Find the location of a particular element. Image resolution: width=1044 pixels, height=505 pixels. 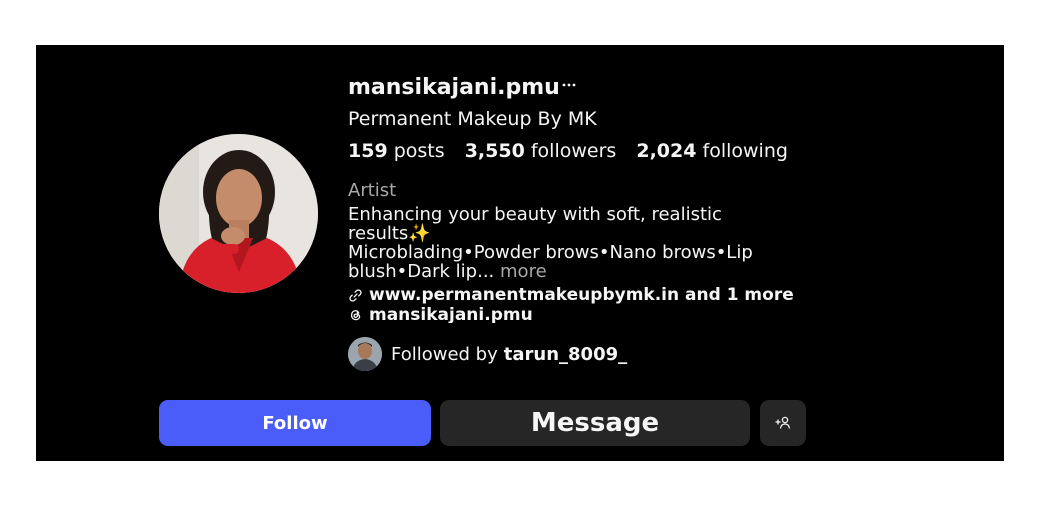

threads-badge-link: mansikajani.pmu is located at coordinates (440, 314).